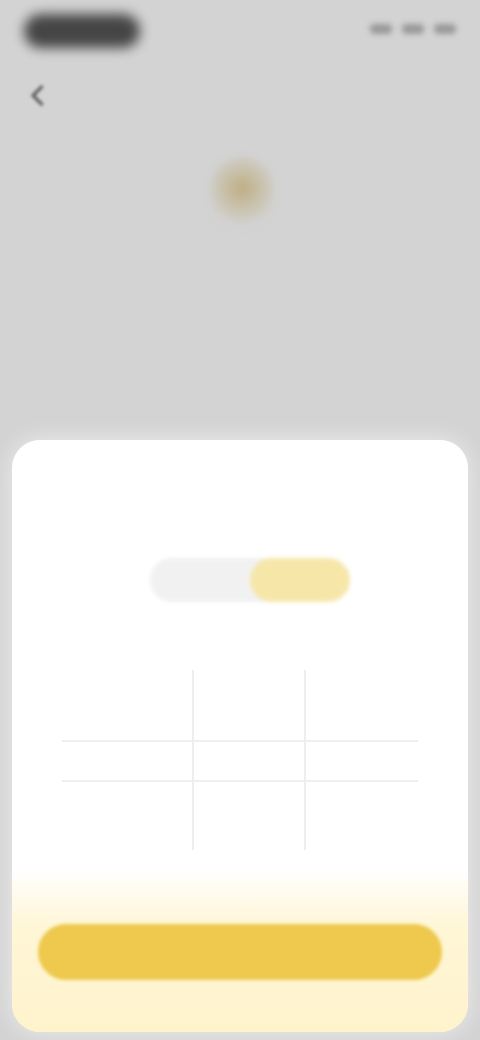 The height and width of the screenshot is (1040, 480). I want to click on status-time, so click(82, 31).